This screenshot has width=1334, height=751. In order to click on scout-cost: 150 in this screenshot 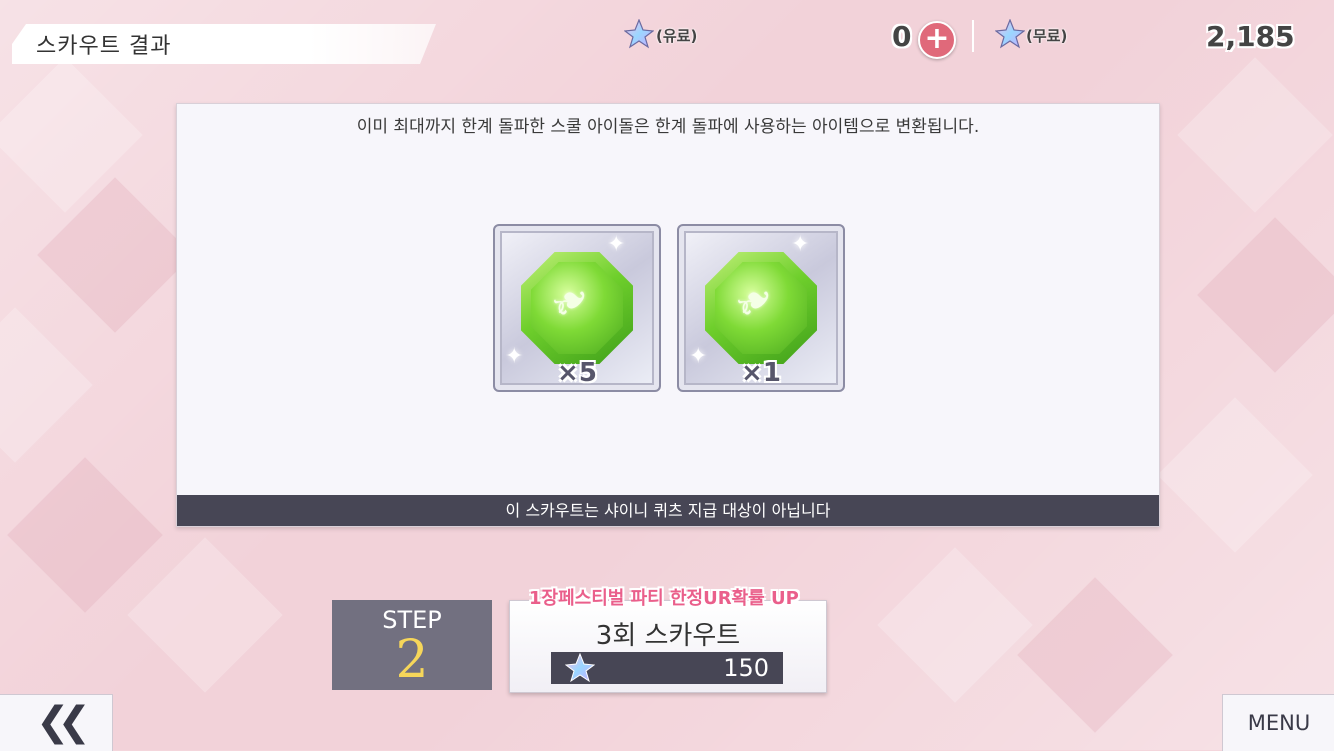, I will do `click(746, 668)`.